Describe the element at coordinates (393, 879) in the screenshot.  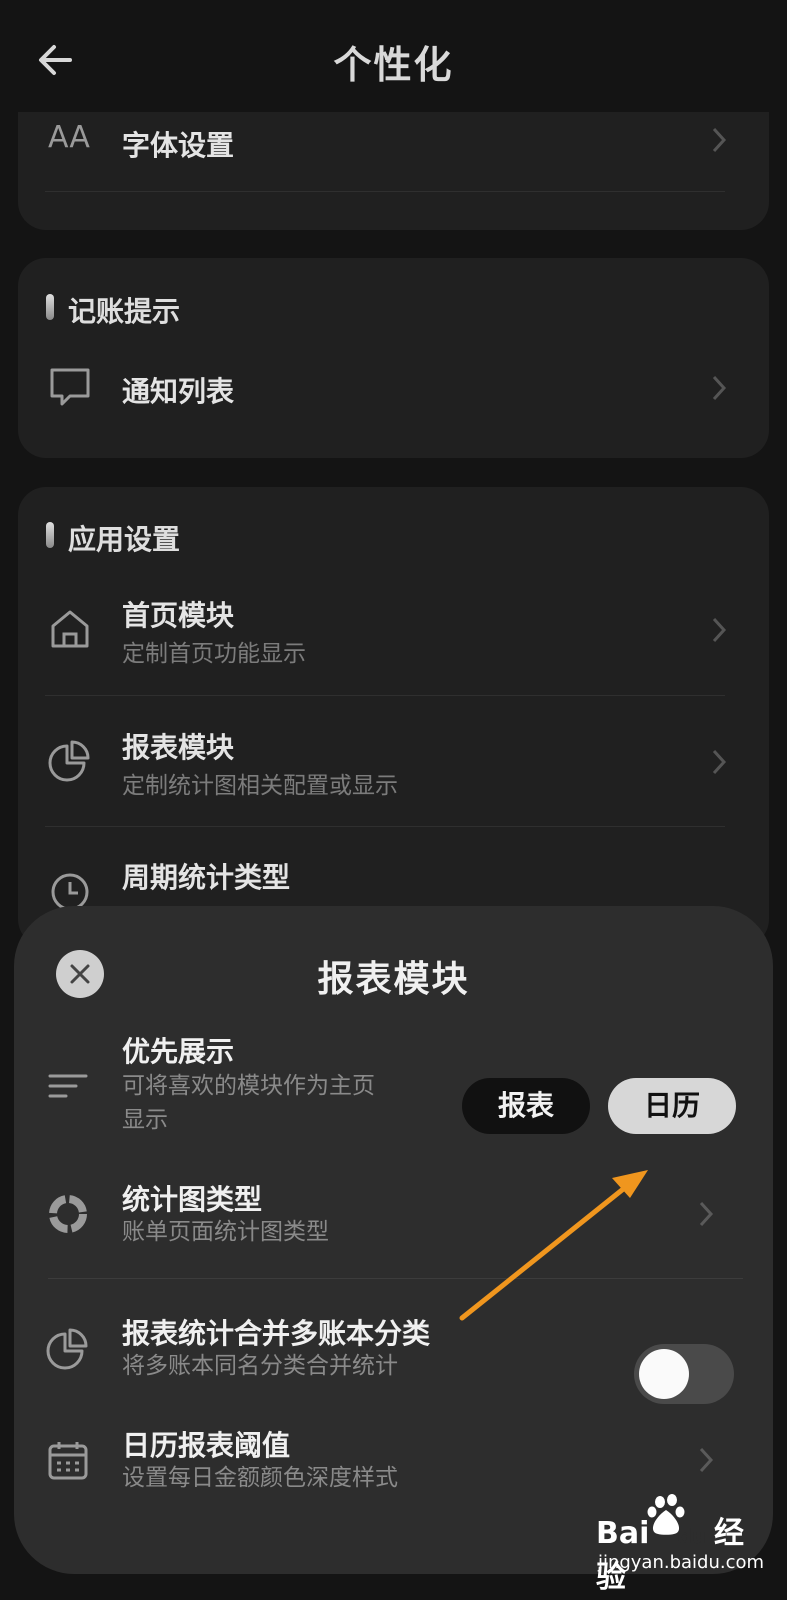
I see `period-stat-type-row: 周期统计类型` at that location.